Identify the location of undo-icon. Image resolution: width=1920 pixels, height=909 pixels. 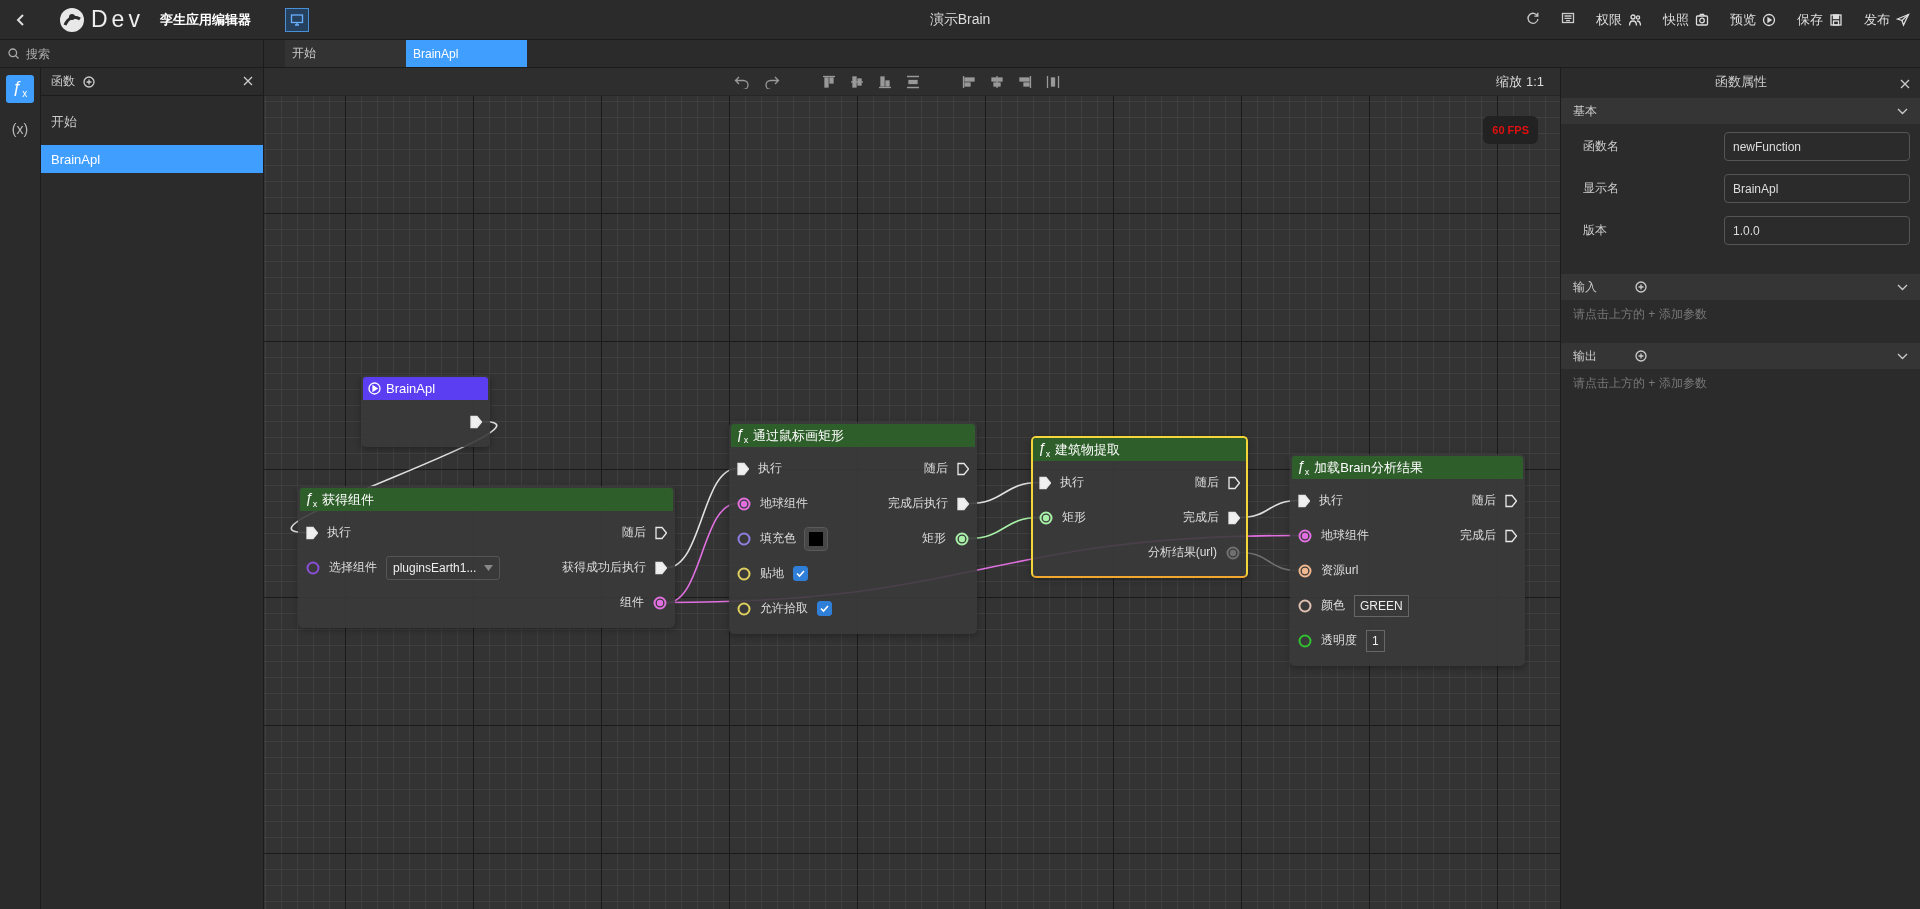
(742, 81).